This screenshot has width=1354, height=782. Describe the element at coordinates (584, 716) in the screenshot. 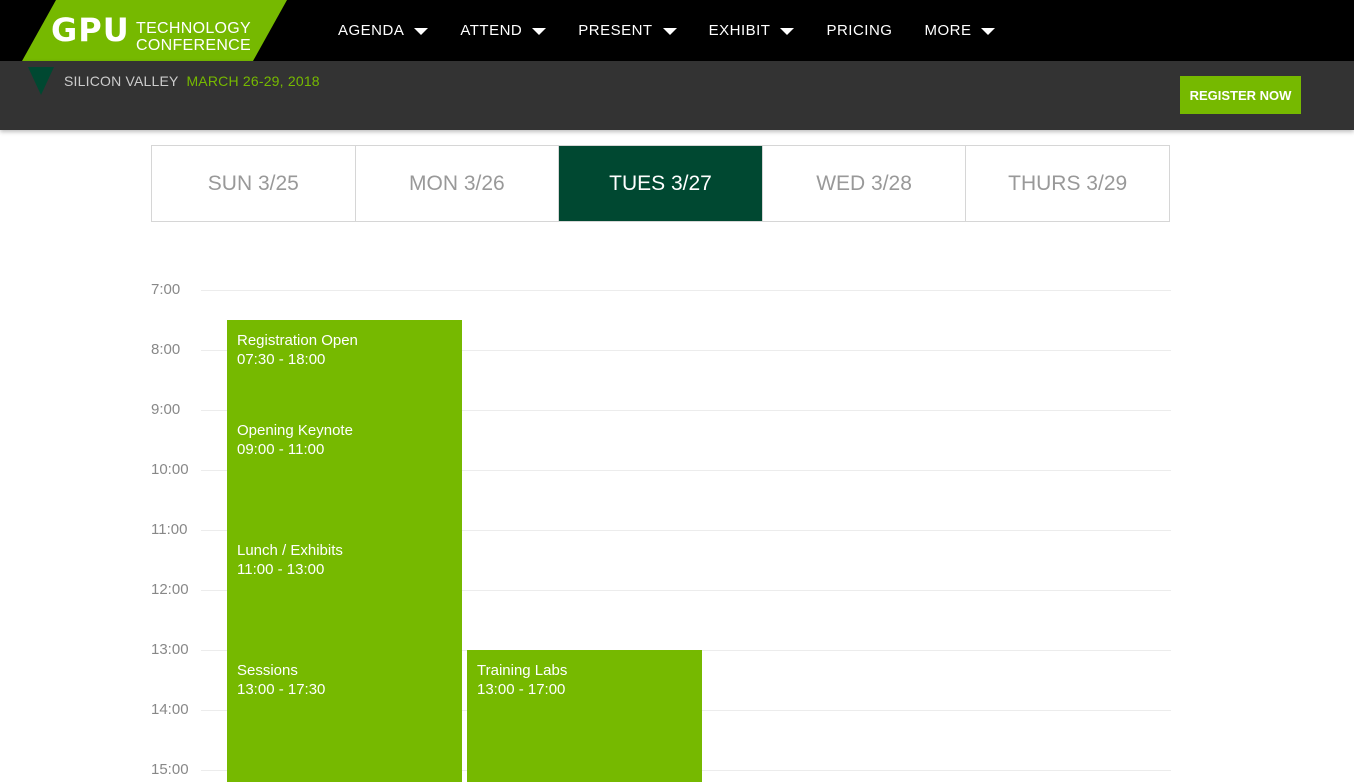

I see `schedule-event: Training Labs 13:00 - 17:00` at that location.